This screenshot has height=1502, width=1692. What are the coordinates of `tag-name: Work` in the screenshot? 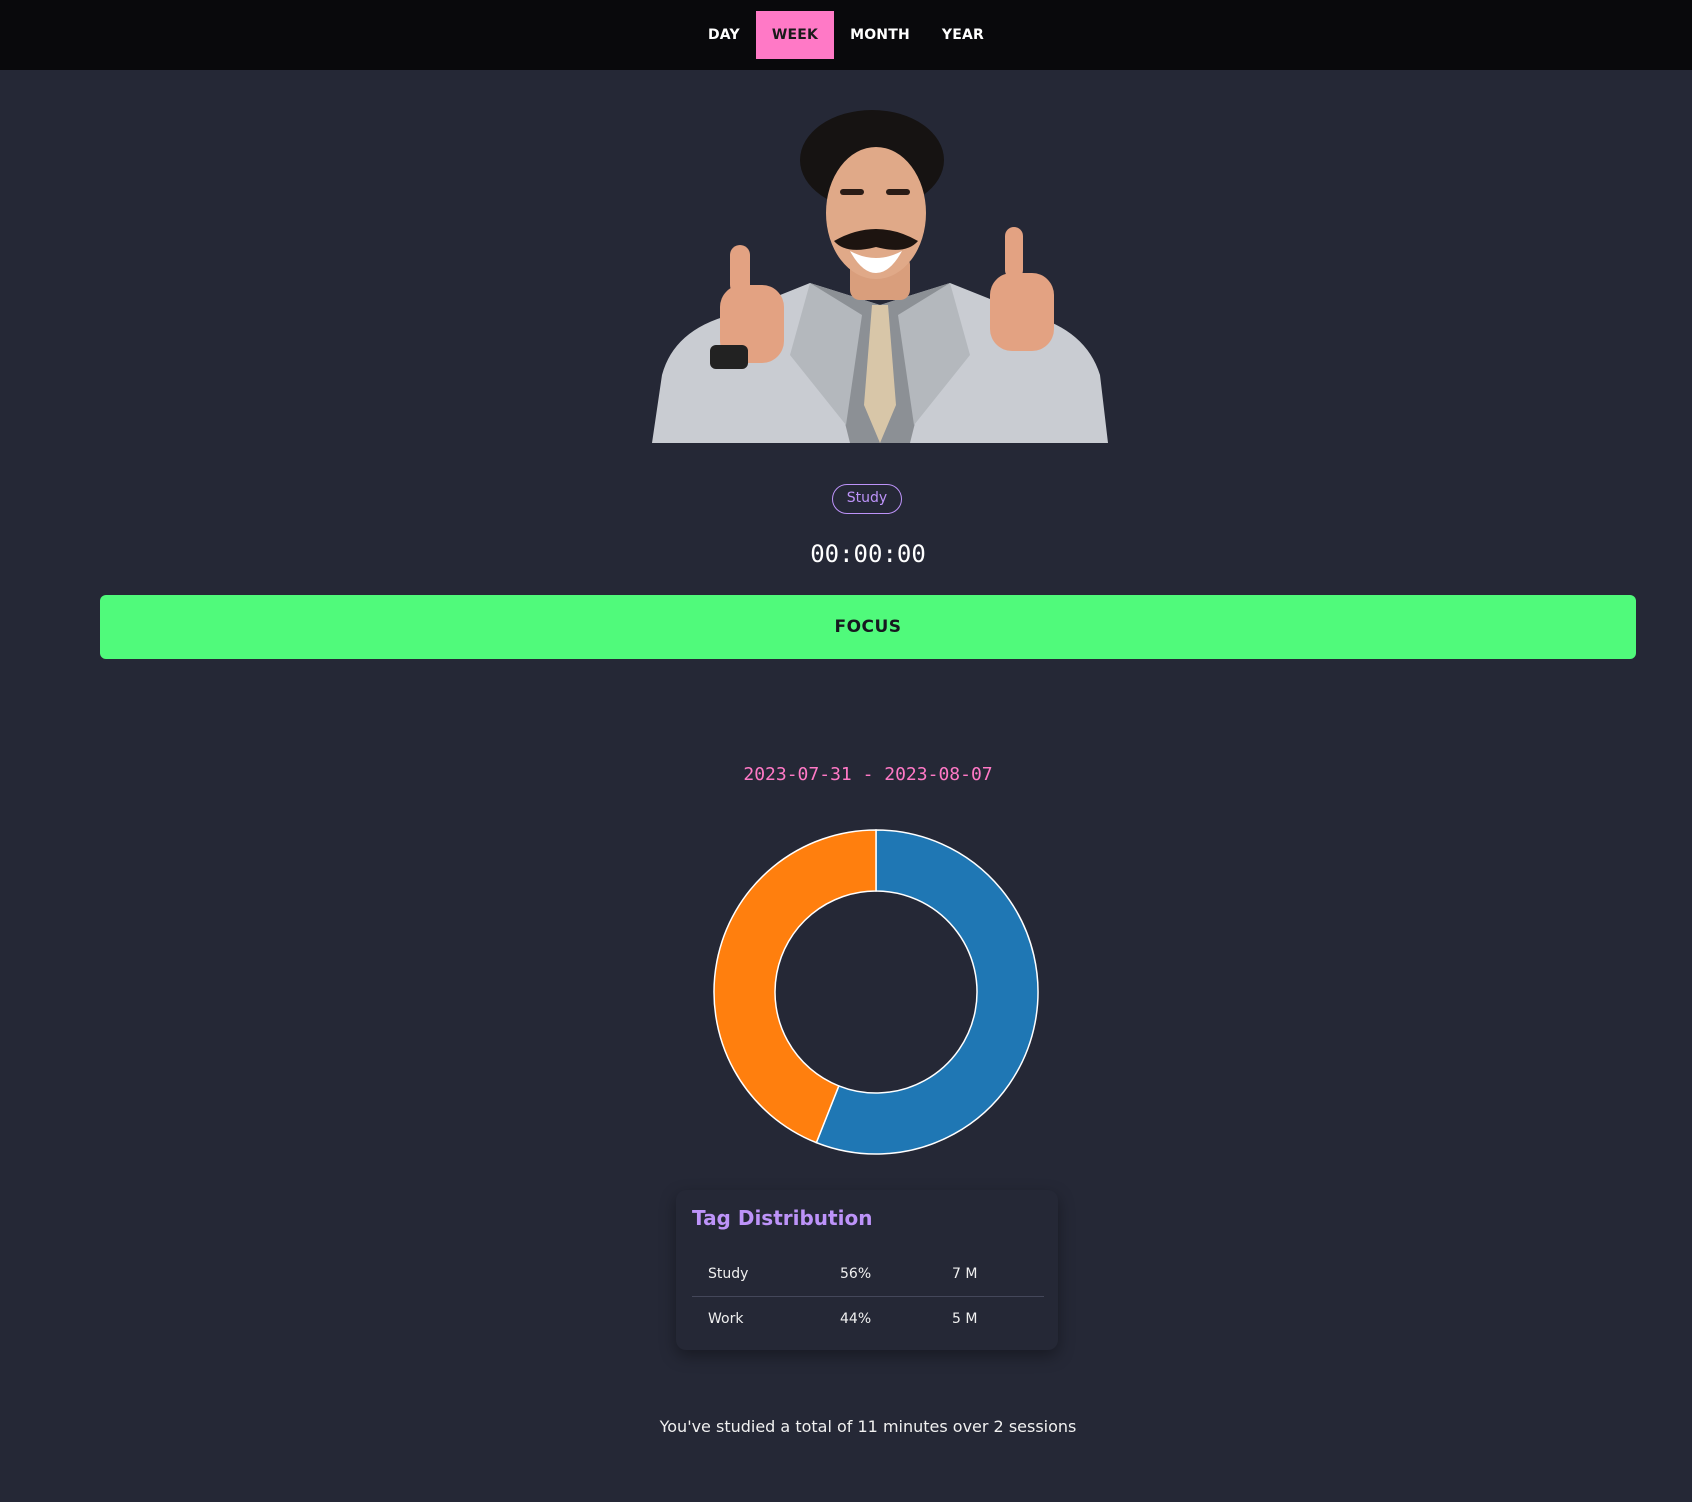 It's located at (726, 1319).